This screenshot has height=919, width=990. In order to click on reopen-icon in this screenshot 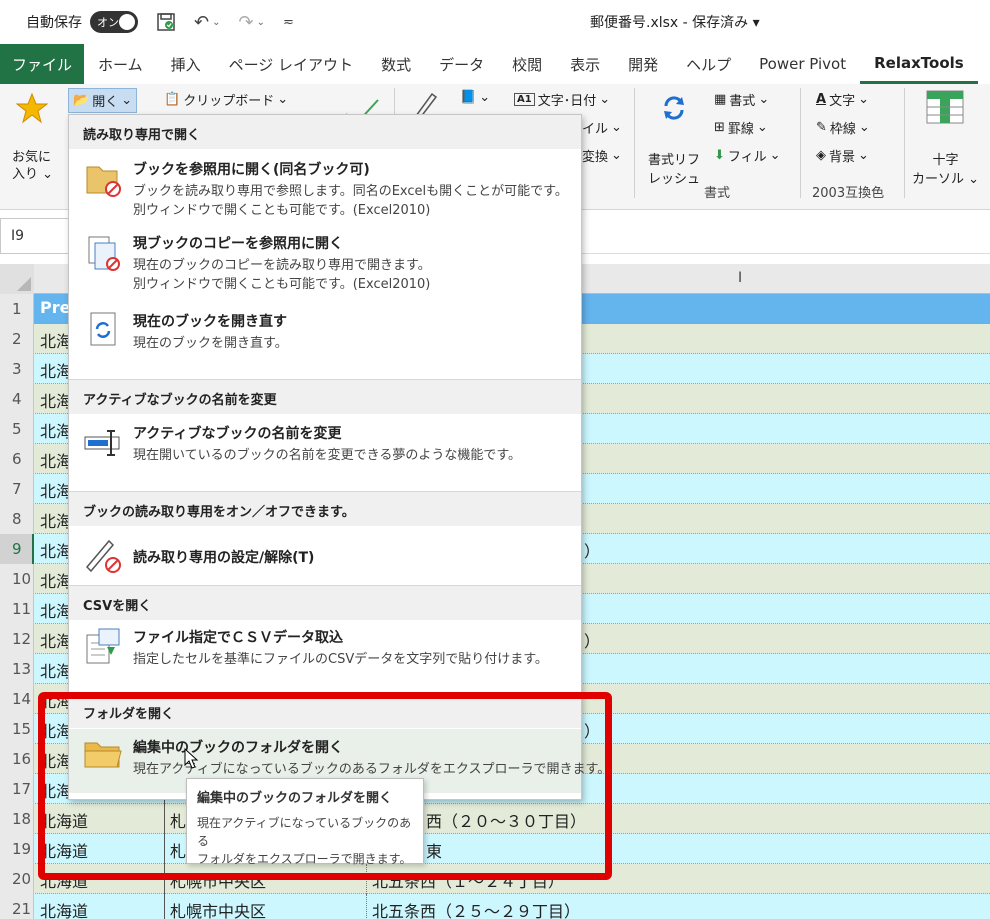, I will do `click(103, 329)`.